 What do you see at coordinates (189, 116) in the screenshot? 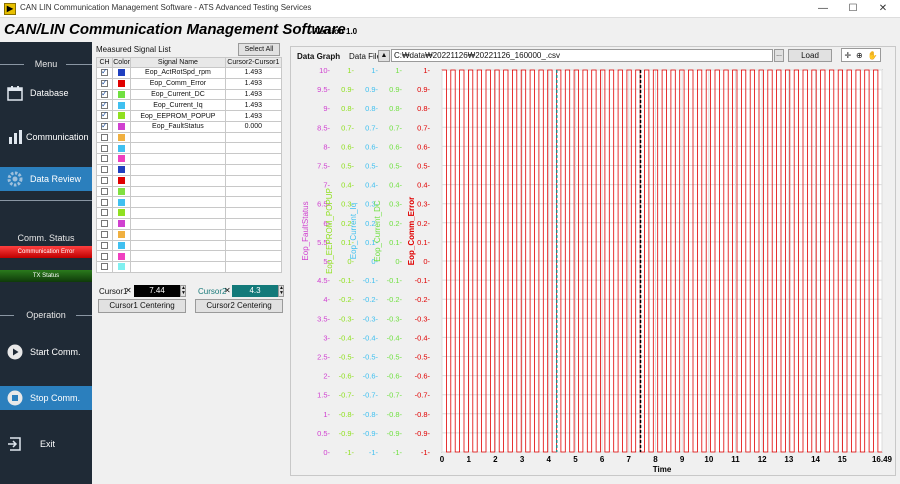
I see `signal-row: Eop_EEPROM_POPUP1.493` at bounding box center [189, 116].